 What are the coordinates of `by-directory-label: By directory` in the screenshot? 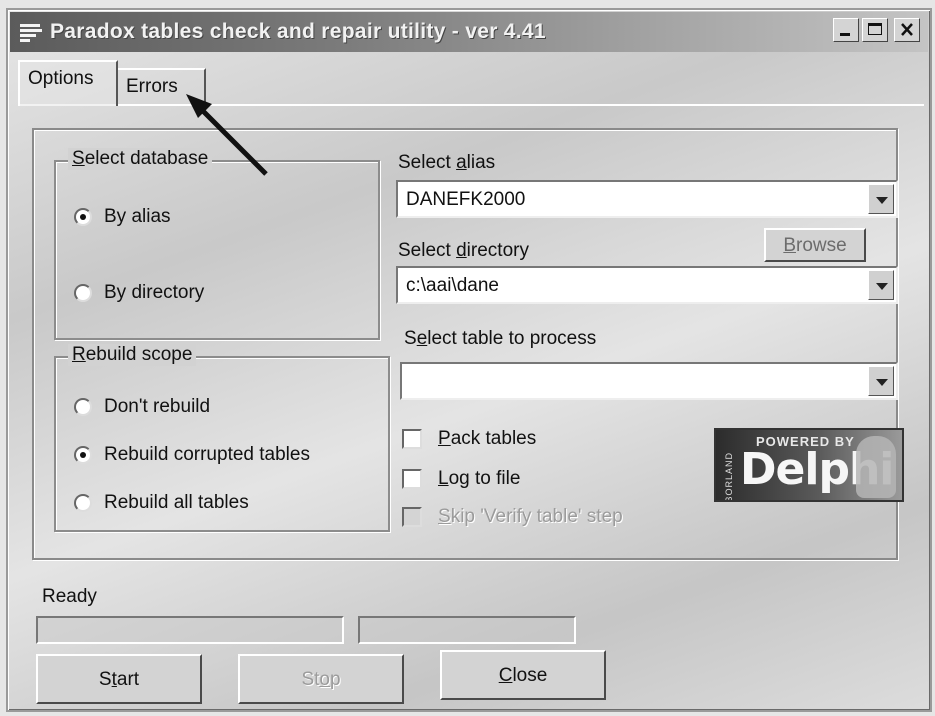 It's located at (154, 292).